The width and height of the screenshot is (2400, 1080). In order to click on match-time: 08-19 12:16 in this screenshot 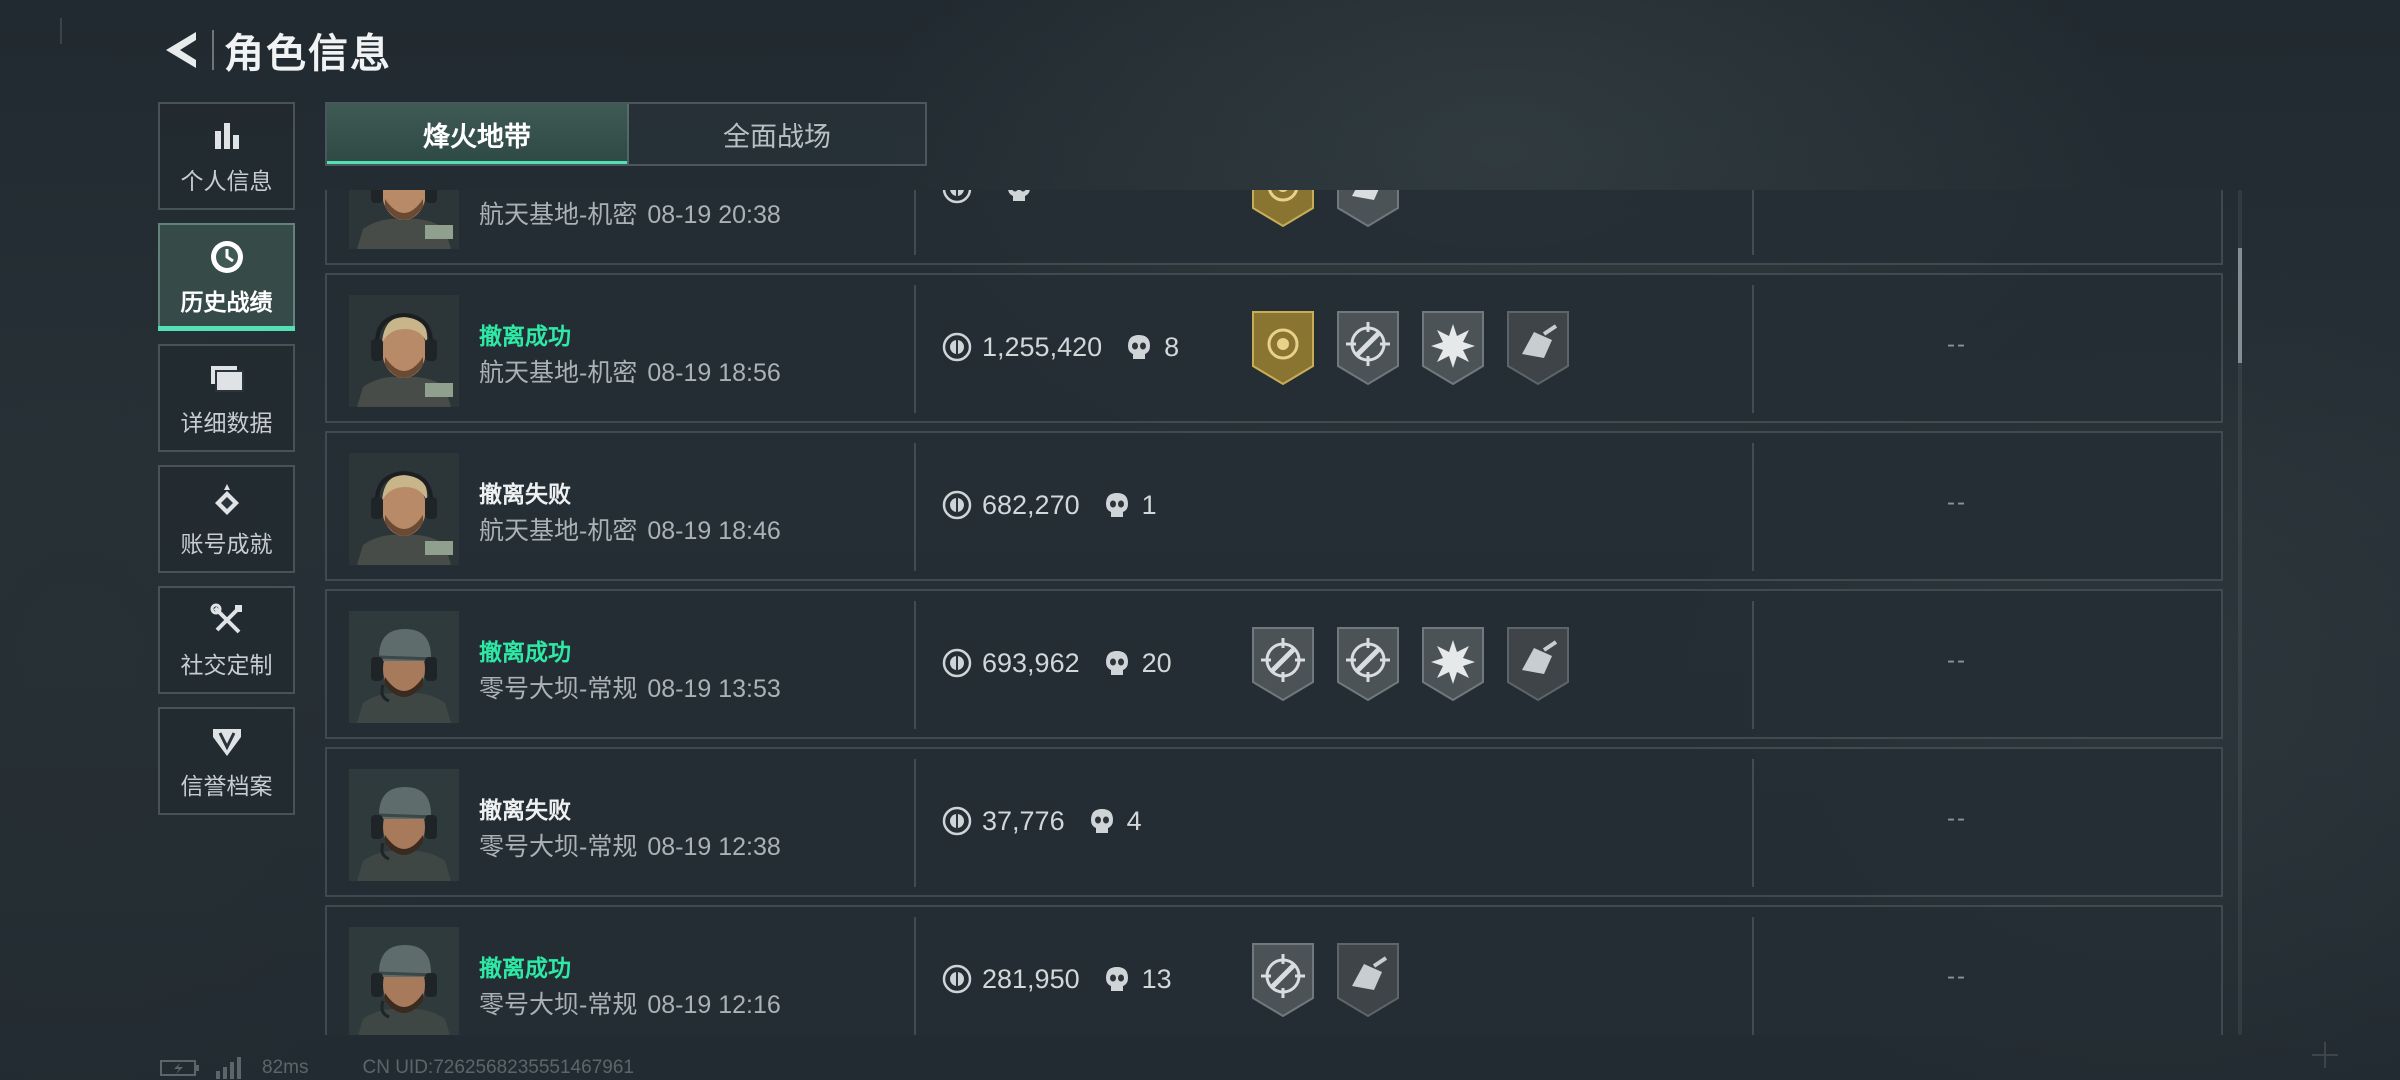, I will do `click(714, 1005)`.